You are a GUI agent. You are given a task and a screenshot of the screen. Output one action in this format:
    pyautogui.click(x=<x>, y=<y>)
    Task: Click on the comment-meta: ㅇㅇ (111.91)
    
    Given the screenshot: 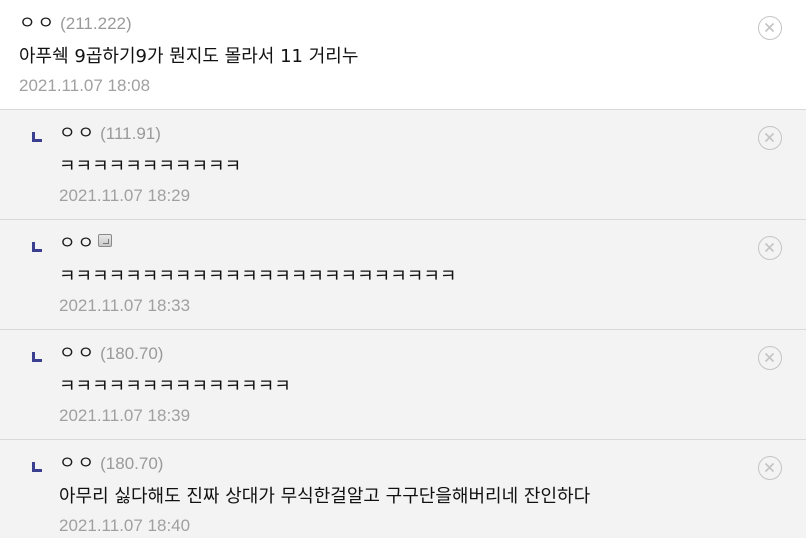 What is the action you would take?
    pyautogui.click(x=432, y=134)
    